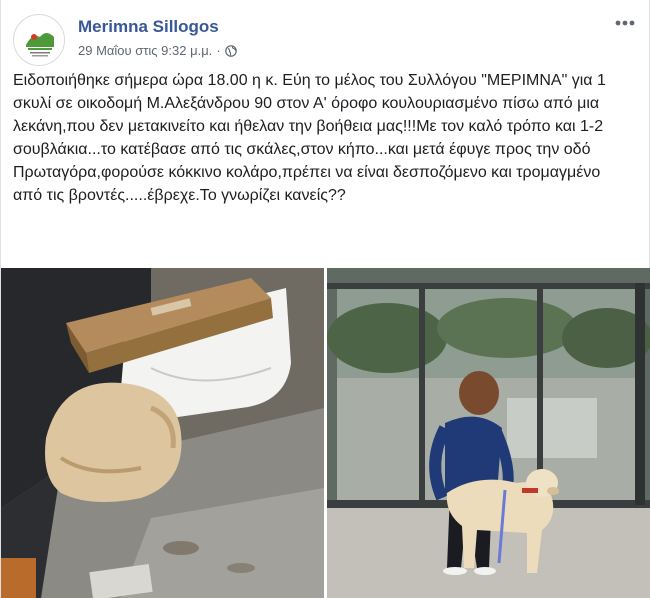  I want to click on page-avatar, so click(39, 40).